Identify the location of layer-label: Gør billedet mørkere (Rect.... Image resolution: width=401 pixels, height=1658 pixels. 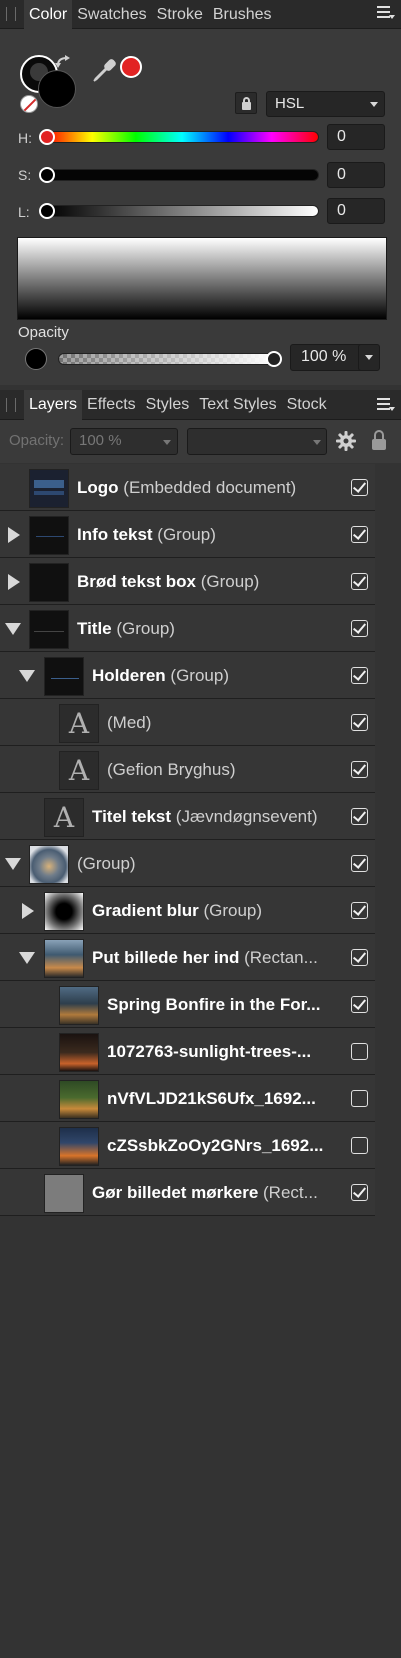
(205, 1192).